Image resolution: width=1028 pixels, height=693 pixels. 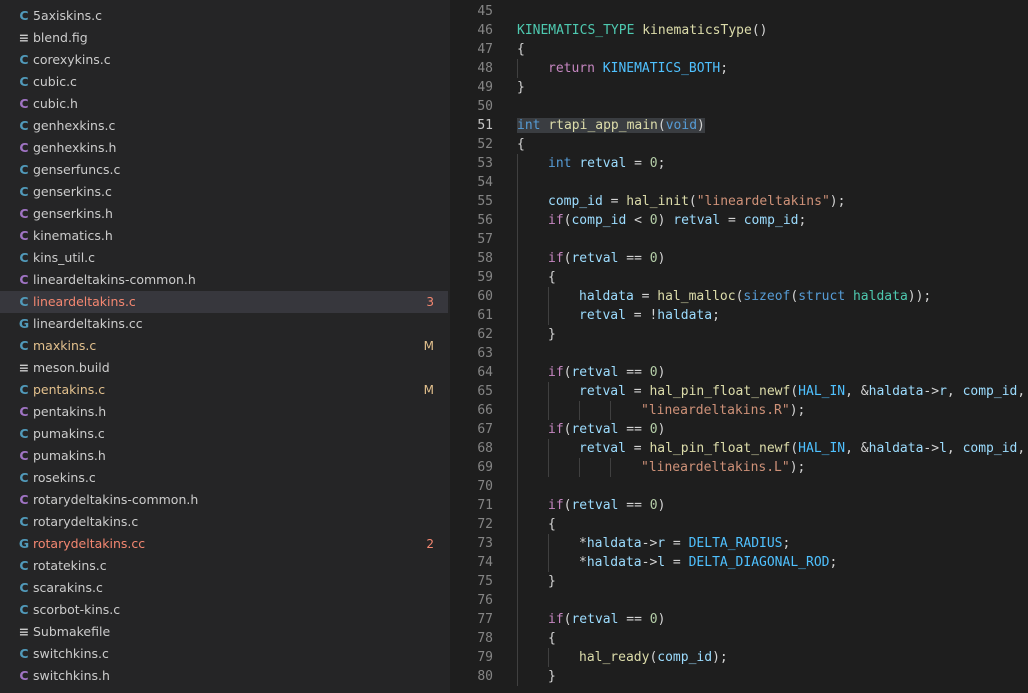 I want to click on code-line: 63, so click(x=739, y=353).